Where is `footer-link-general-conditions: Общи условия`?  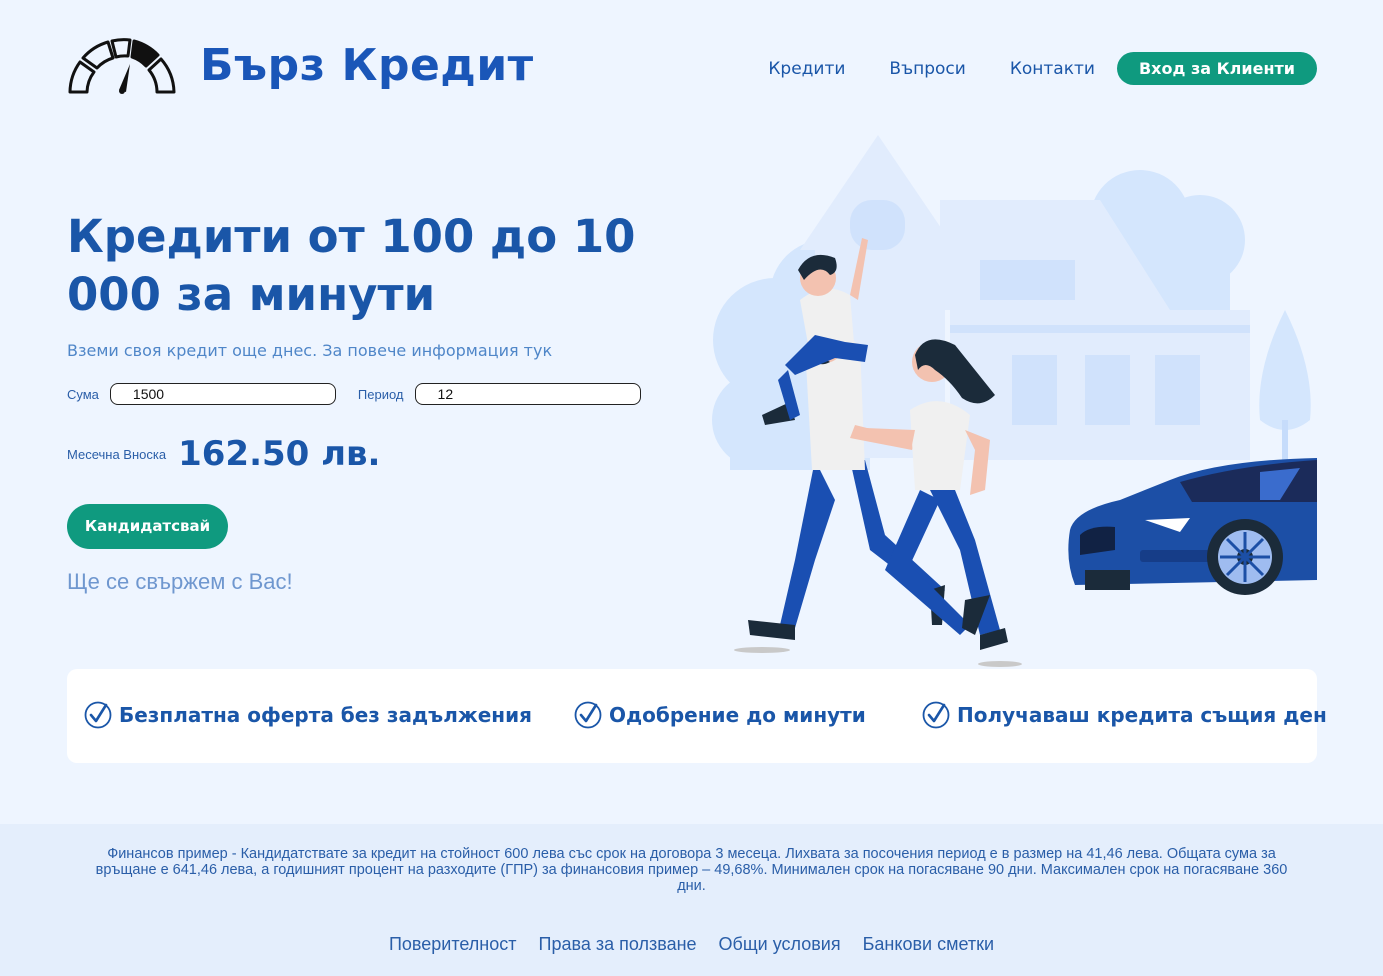 footer-link-general-conditions: Общи условия is located at coordinates (780, 944).